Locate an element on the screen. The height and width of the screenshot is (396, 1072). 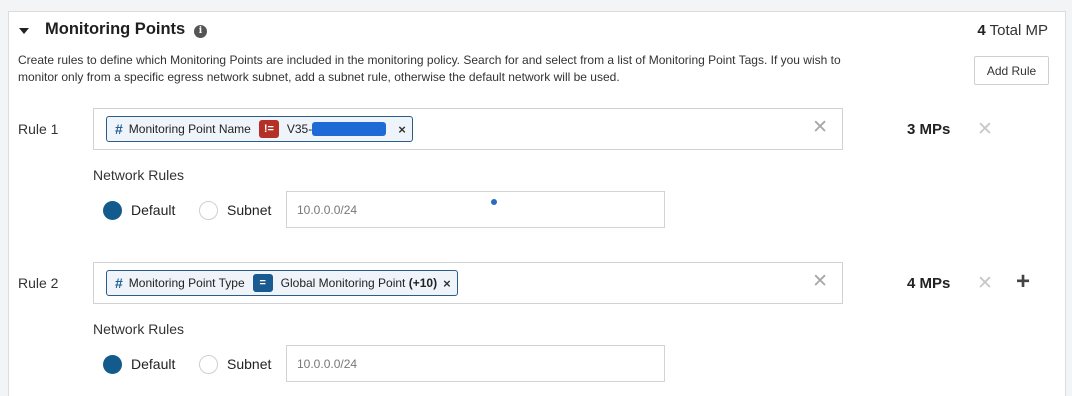
operator-badge: != is located at coordinates (268, 129).